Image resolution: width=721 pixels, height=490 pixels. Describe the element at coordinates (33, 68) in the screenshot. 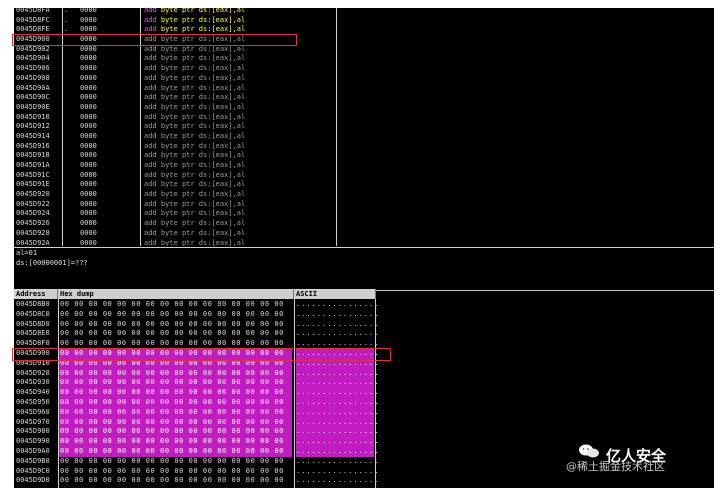

I see `disasm-address: 0045D906` at that location.